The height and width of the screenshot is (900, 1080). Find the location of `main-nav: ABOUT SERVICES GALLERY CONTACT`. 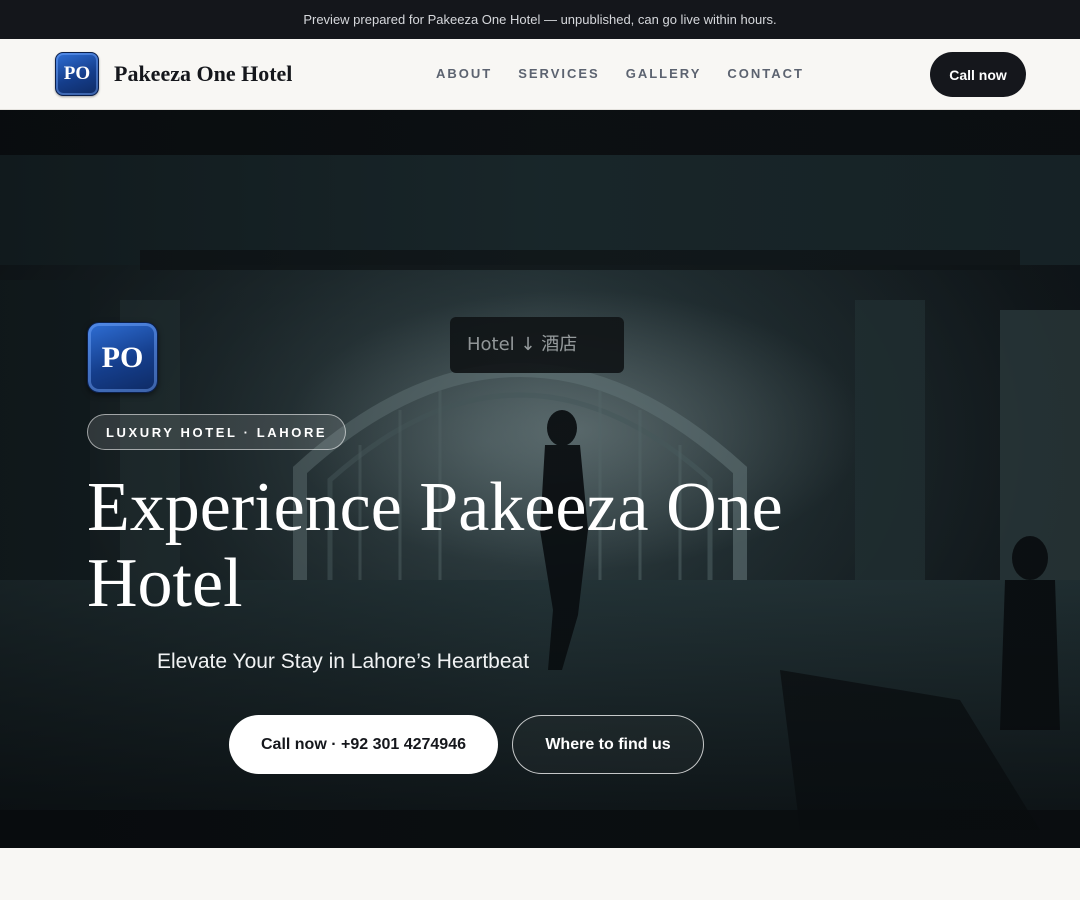

main-nav: ABOUT SERVICES GALLERY CONTACT is located at coordinates (633, 73).